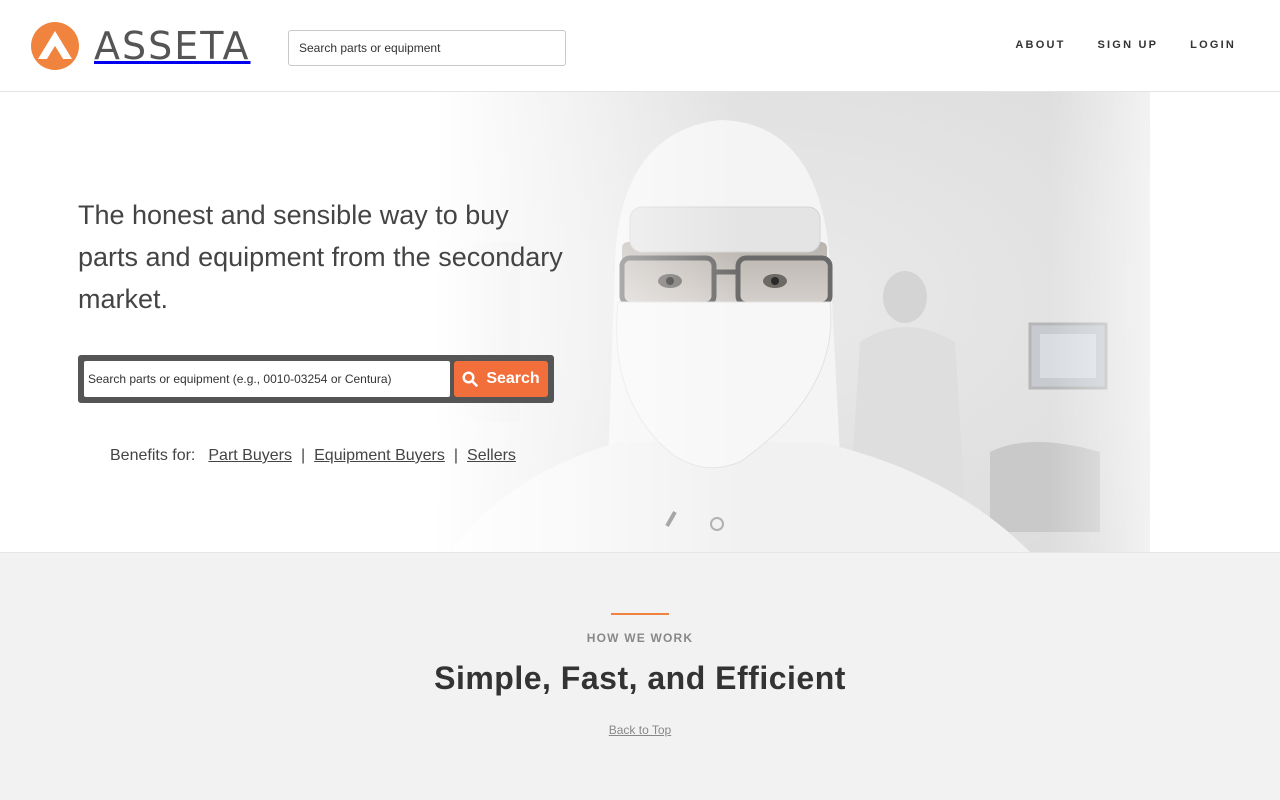 The width and height of the screenshot is (1280, 800). I want to click on section-title: Simple, Fast, and Efficient, so click(640, 678).